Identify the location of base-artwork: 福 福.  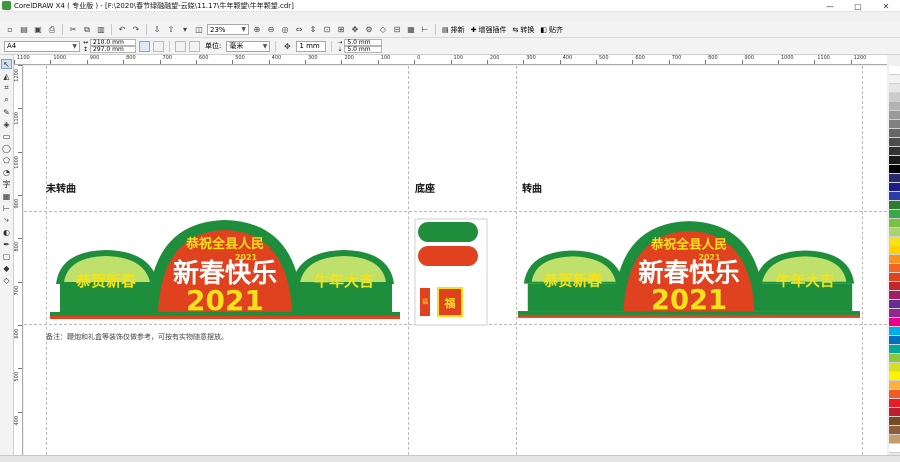
(451, 272).